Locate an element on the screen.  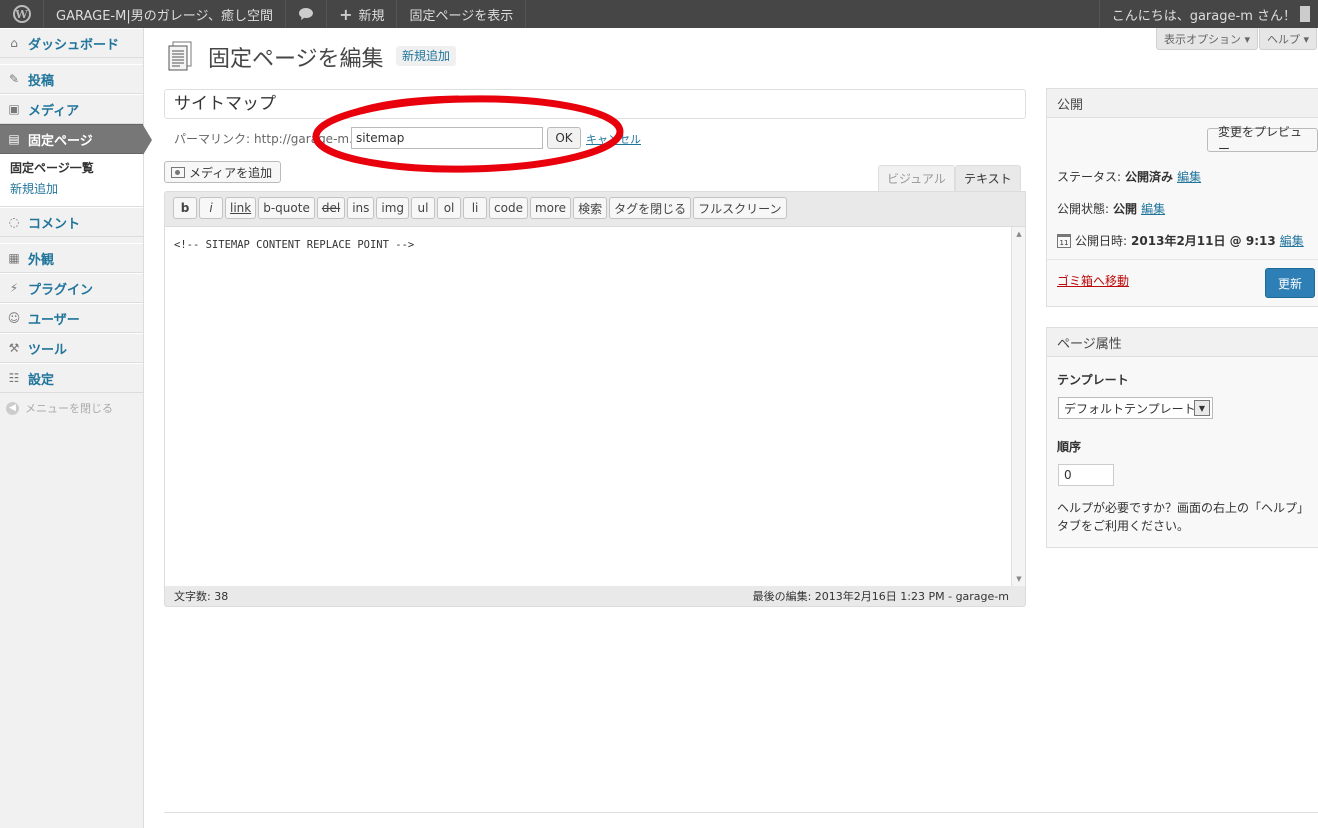
sidebar-item-label: 投稿 is located at coordinates (41, 81).